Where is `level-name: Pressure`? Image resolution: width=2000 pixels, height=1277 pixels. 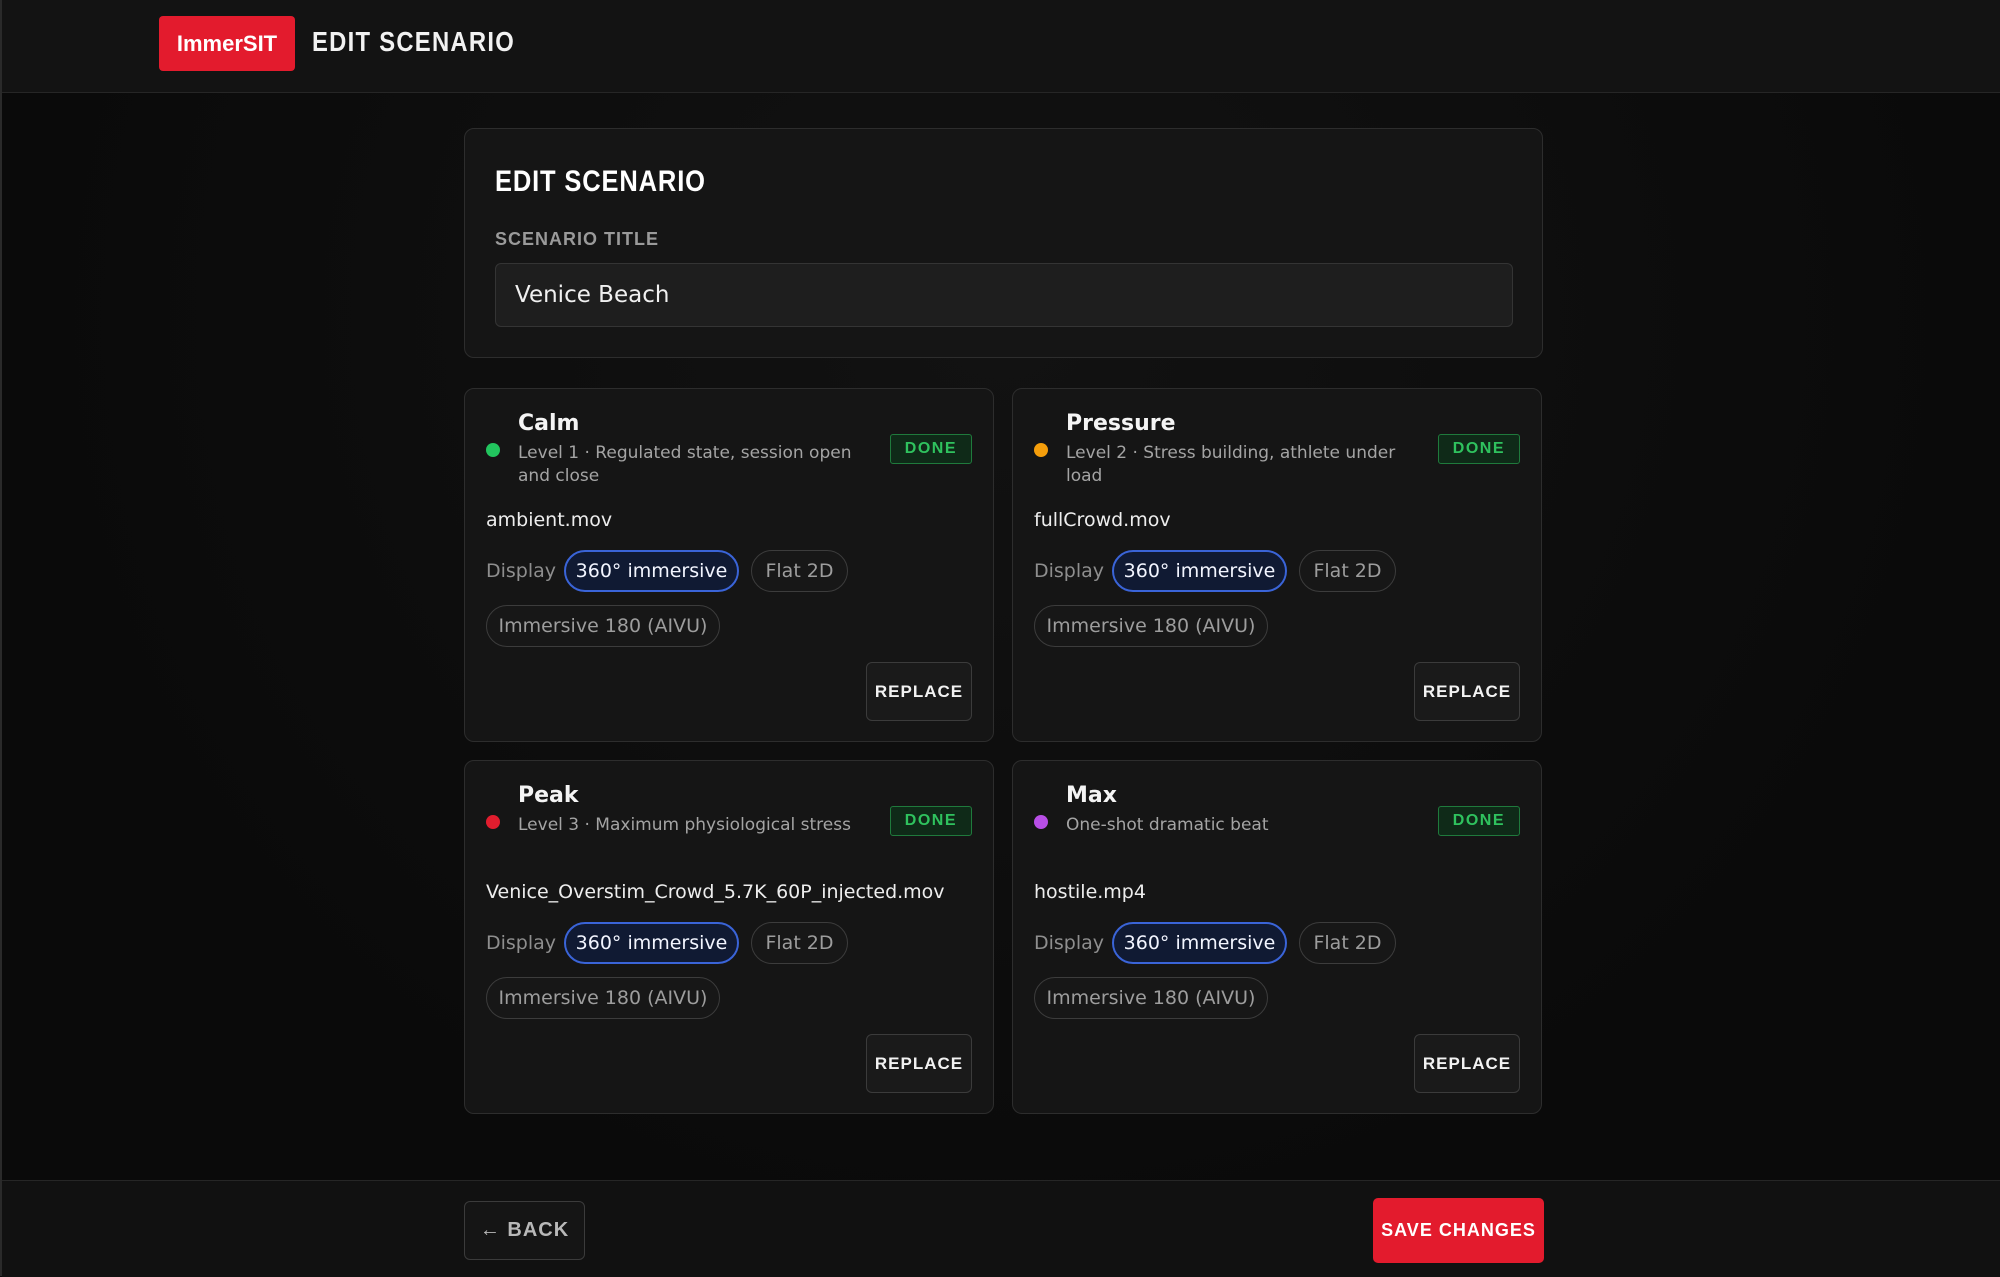
level-name: Pressure is located at coordinates (1121, 423).